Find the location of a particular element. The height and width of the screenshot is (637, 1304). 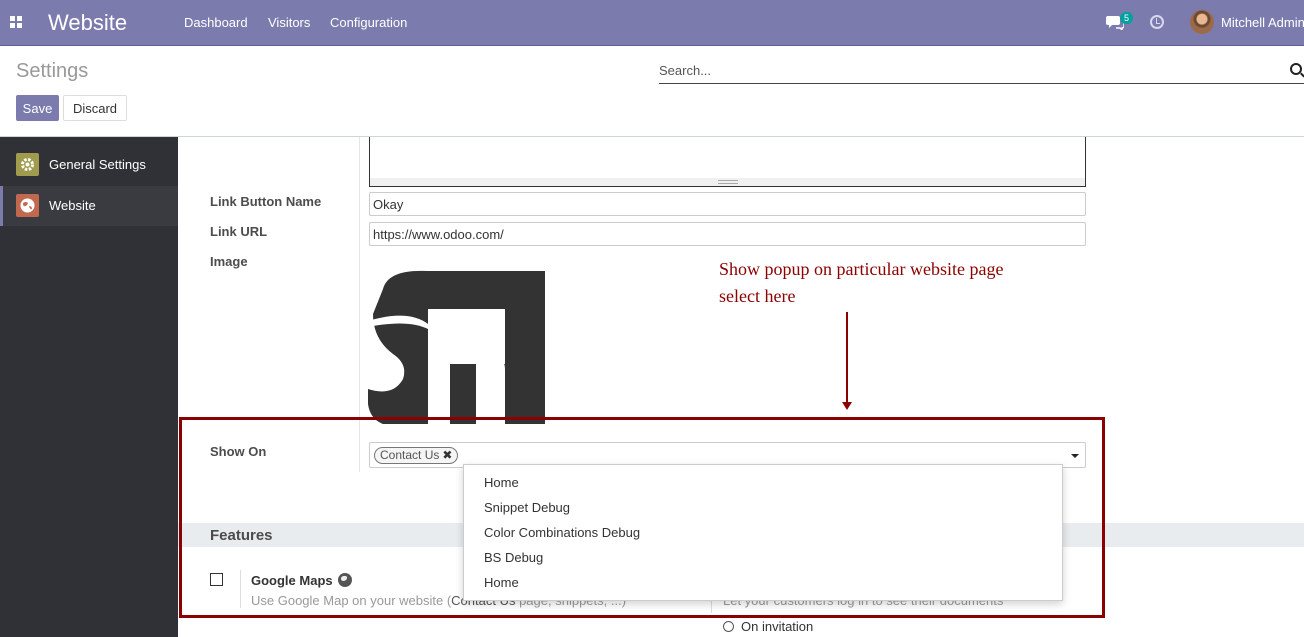

image-label: Image is located at coordinates (229, 261).